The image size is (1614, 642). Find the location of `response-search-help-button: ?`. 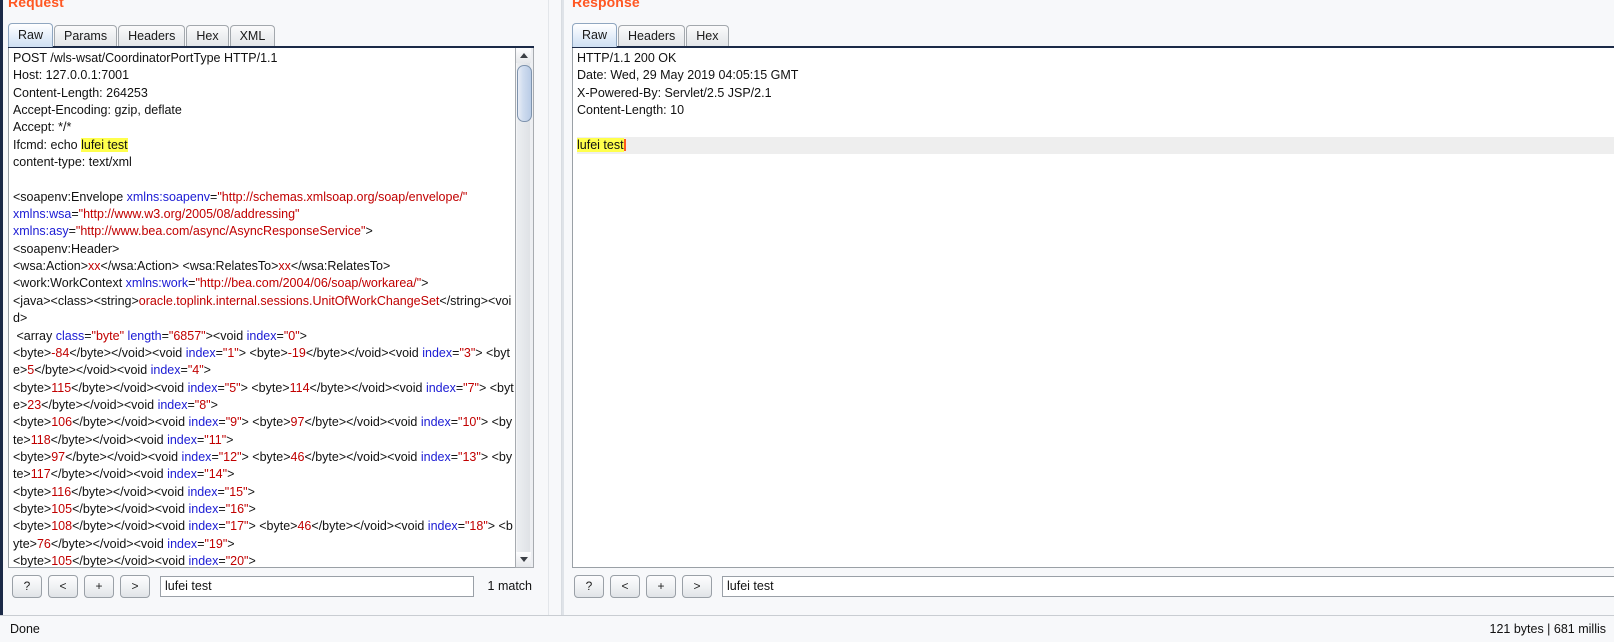

response-search-help-button: ? is located at coordinates (589, 586).